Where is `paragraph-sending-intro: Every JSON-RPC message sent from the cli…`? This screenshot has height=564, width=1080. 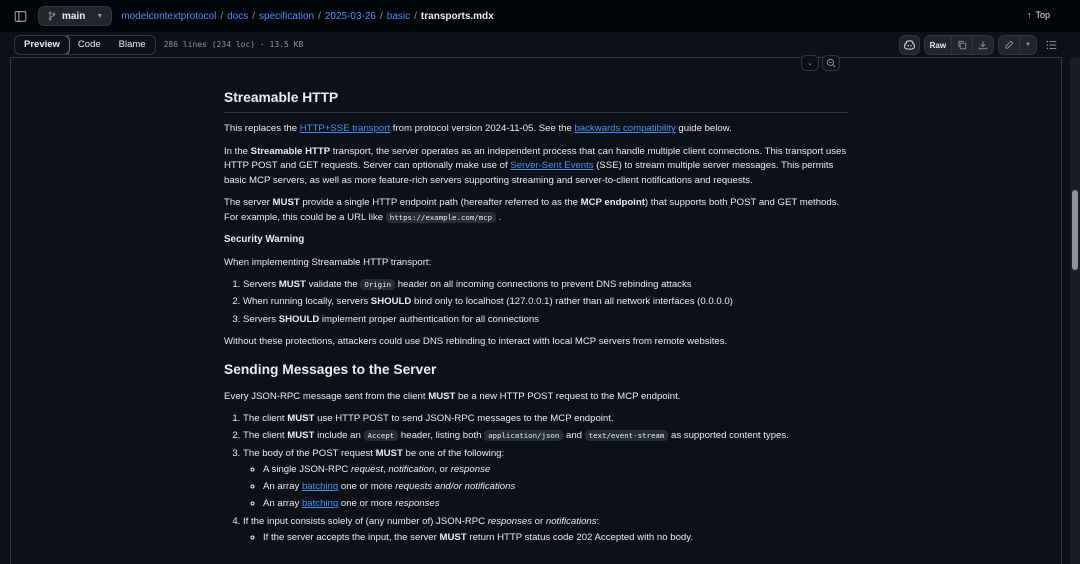
paragraph-sending-intro: Every JSON-RPC message sent from the cli… is located at coordinates (452, 396).